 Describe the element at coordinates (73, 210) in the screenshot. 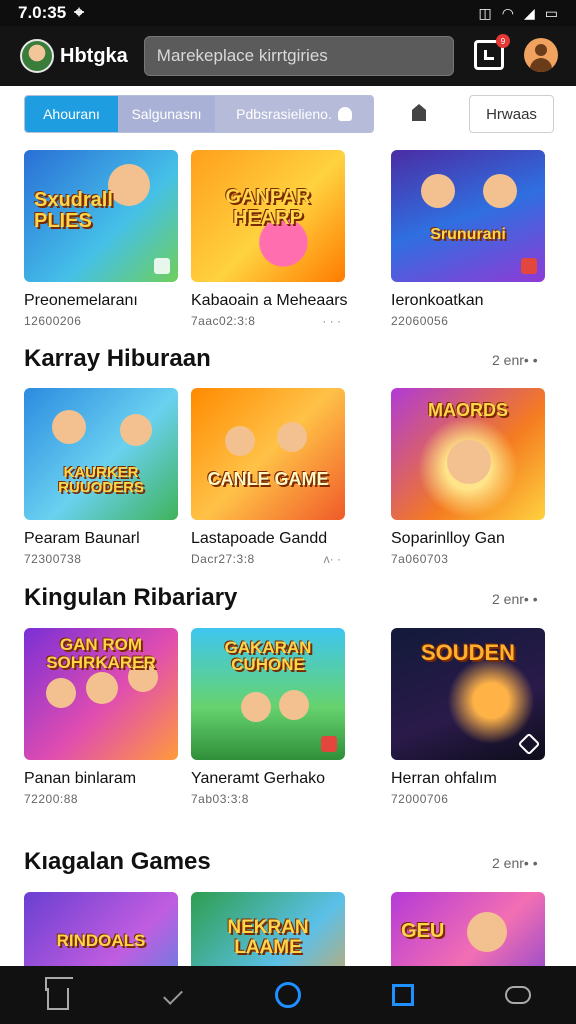

I see `game-art-title: Sxudrall PLIES` at that location.